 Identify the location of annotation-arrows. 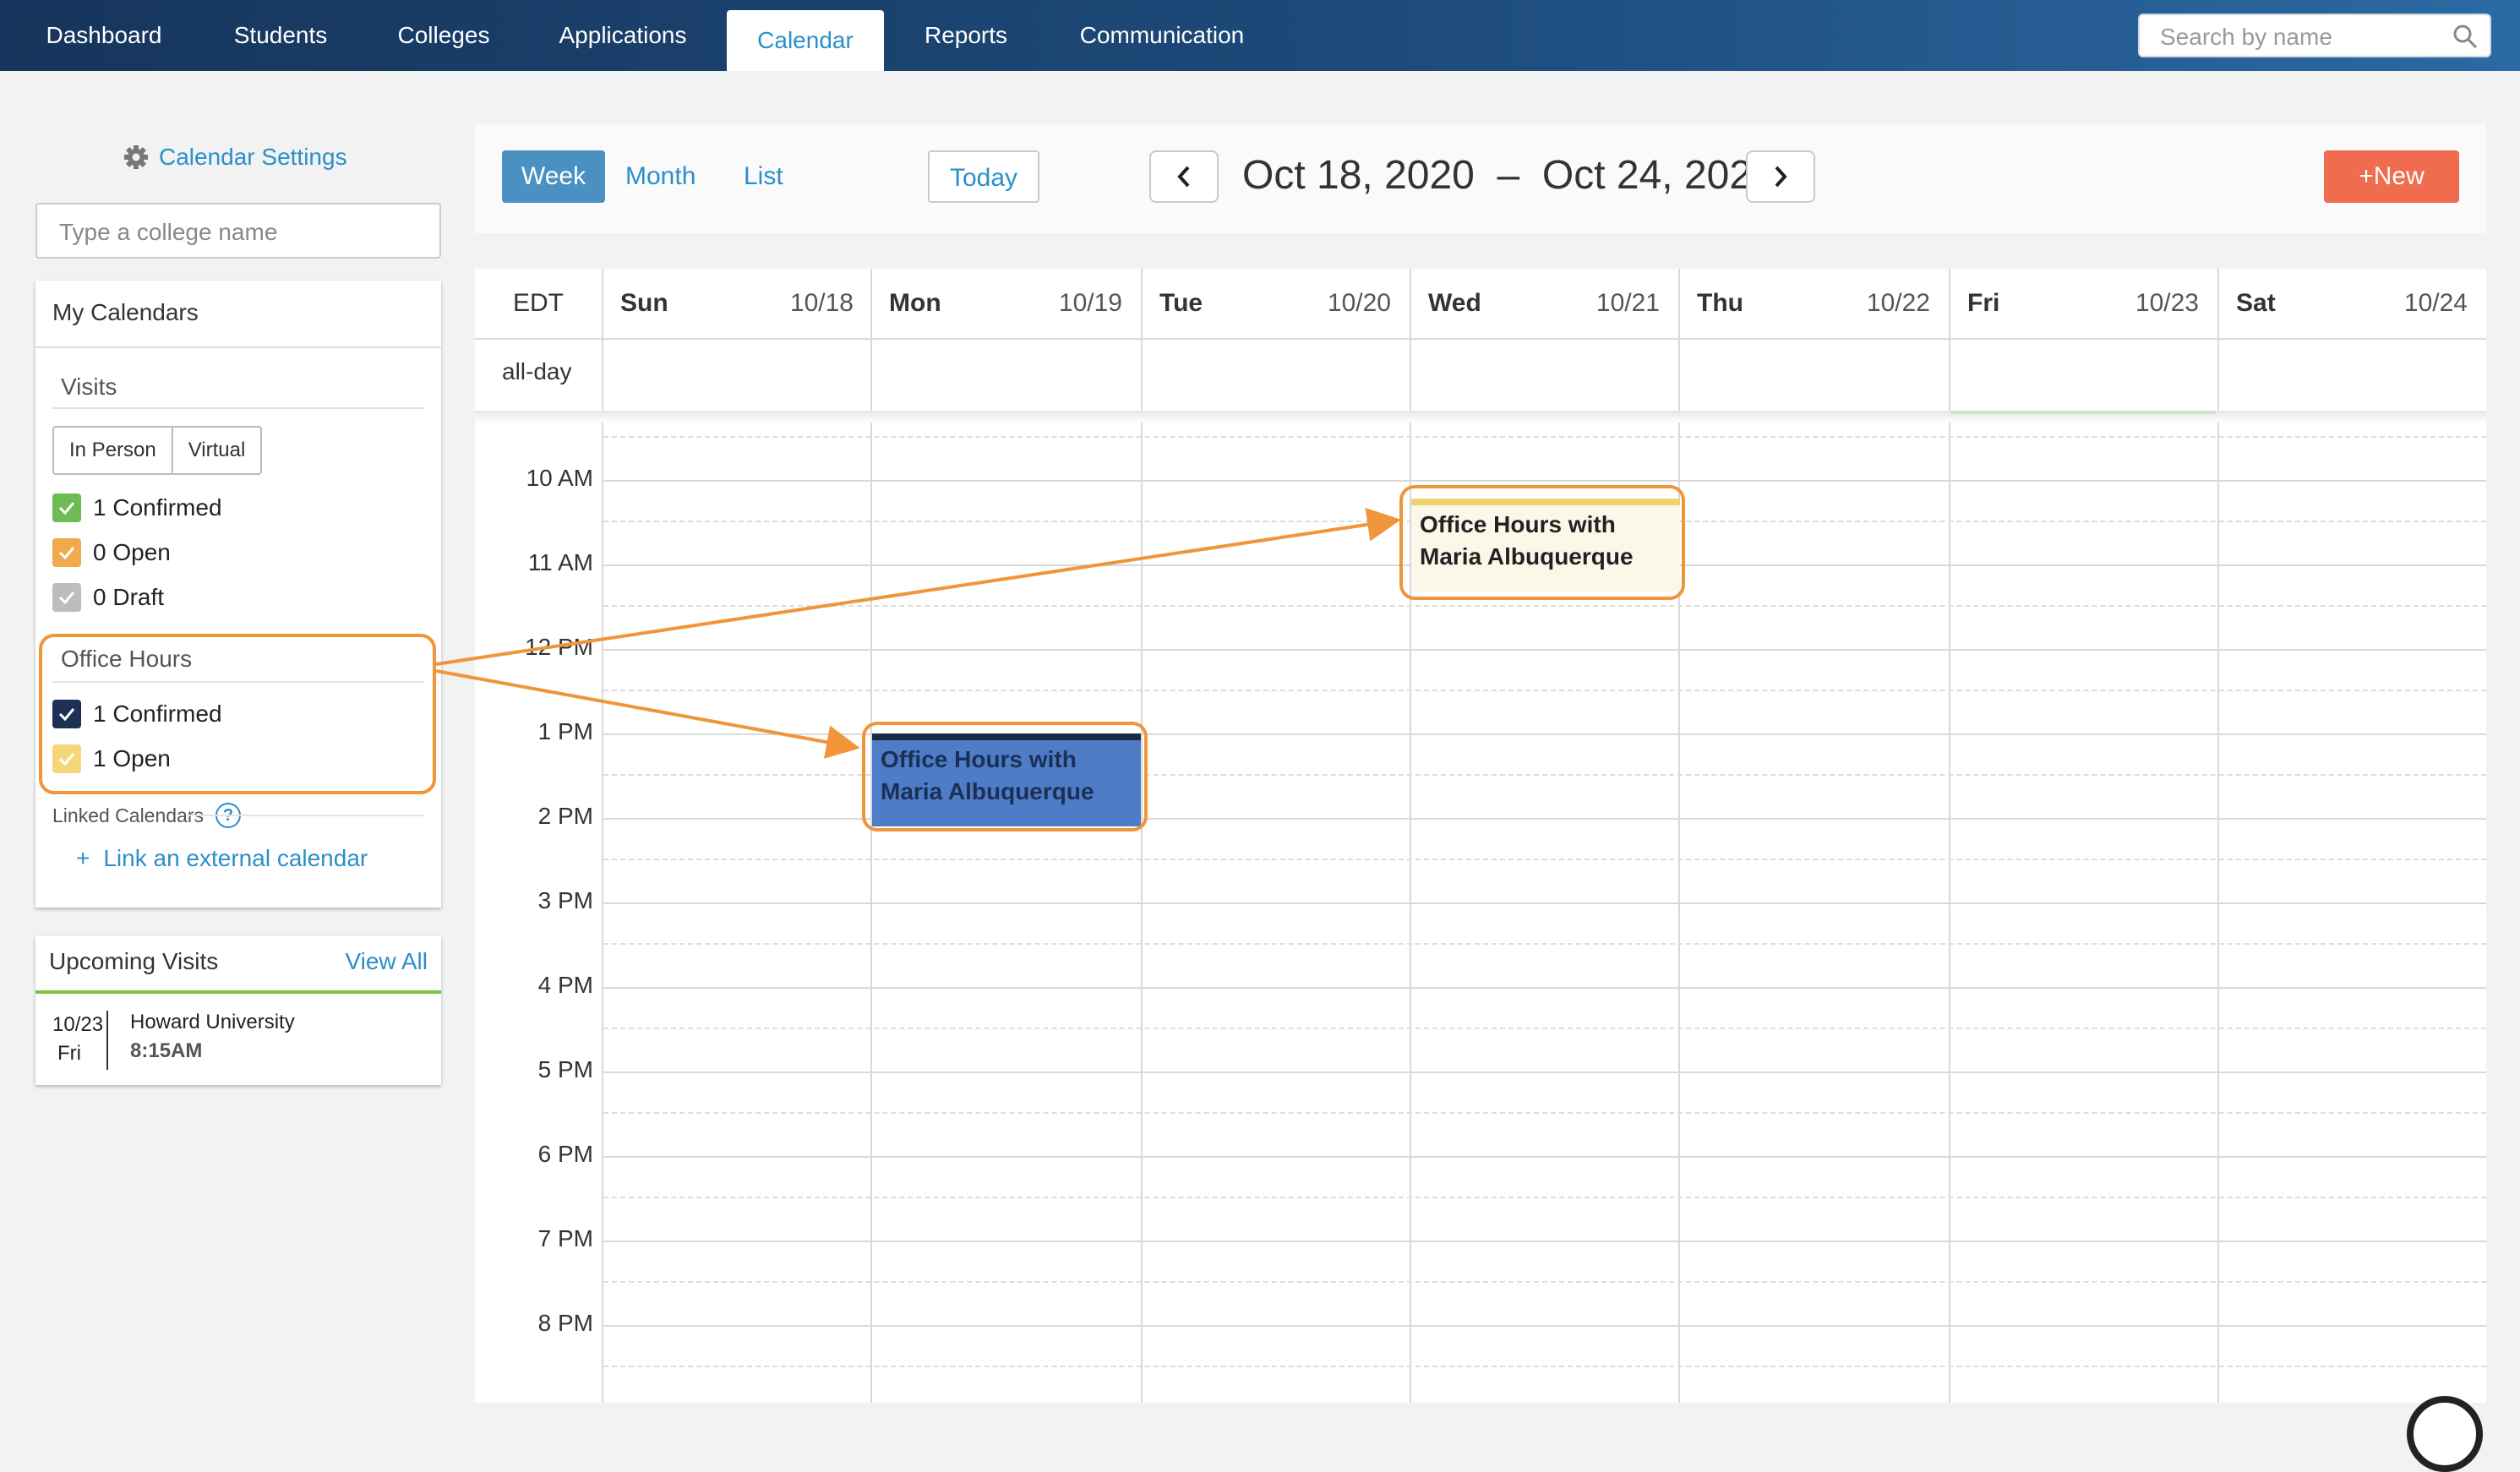
(918, 633).